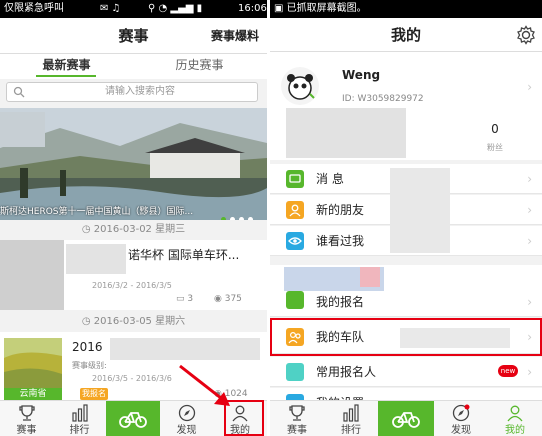 This screenshot has width=542, height=436. What do you see at coordinates (182, 299) in the screenshot?
I see `comment-icon: ▭` at bounding box center [182, 299].